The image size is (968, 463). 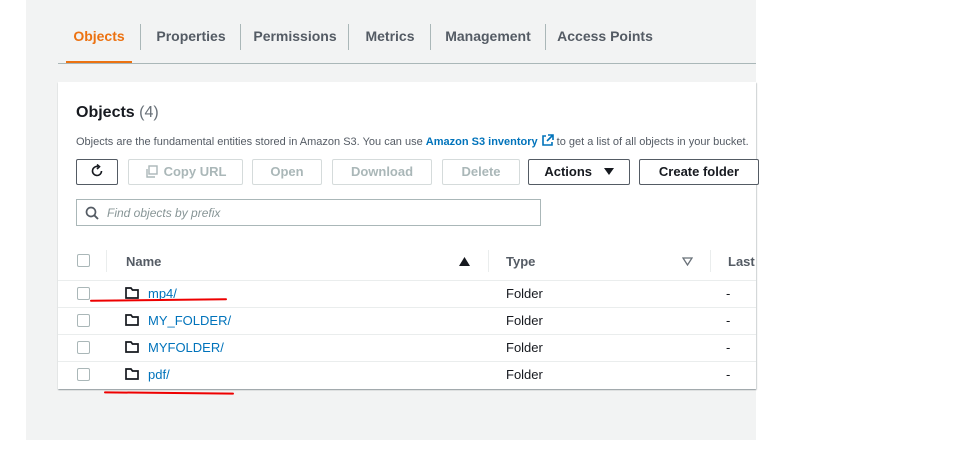 What do you see at coordinates (186, 347) in the screenshot?
I see `folder-link: MYFOLDER/` at bounding box center [186, 347].